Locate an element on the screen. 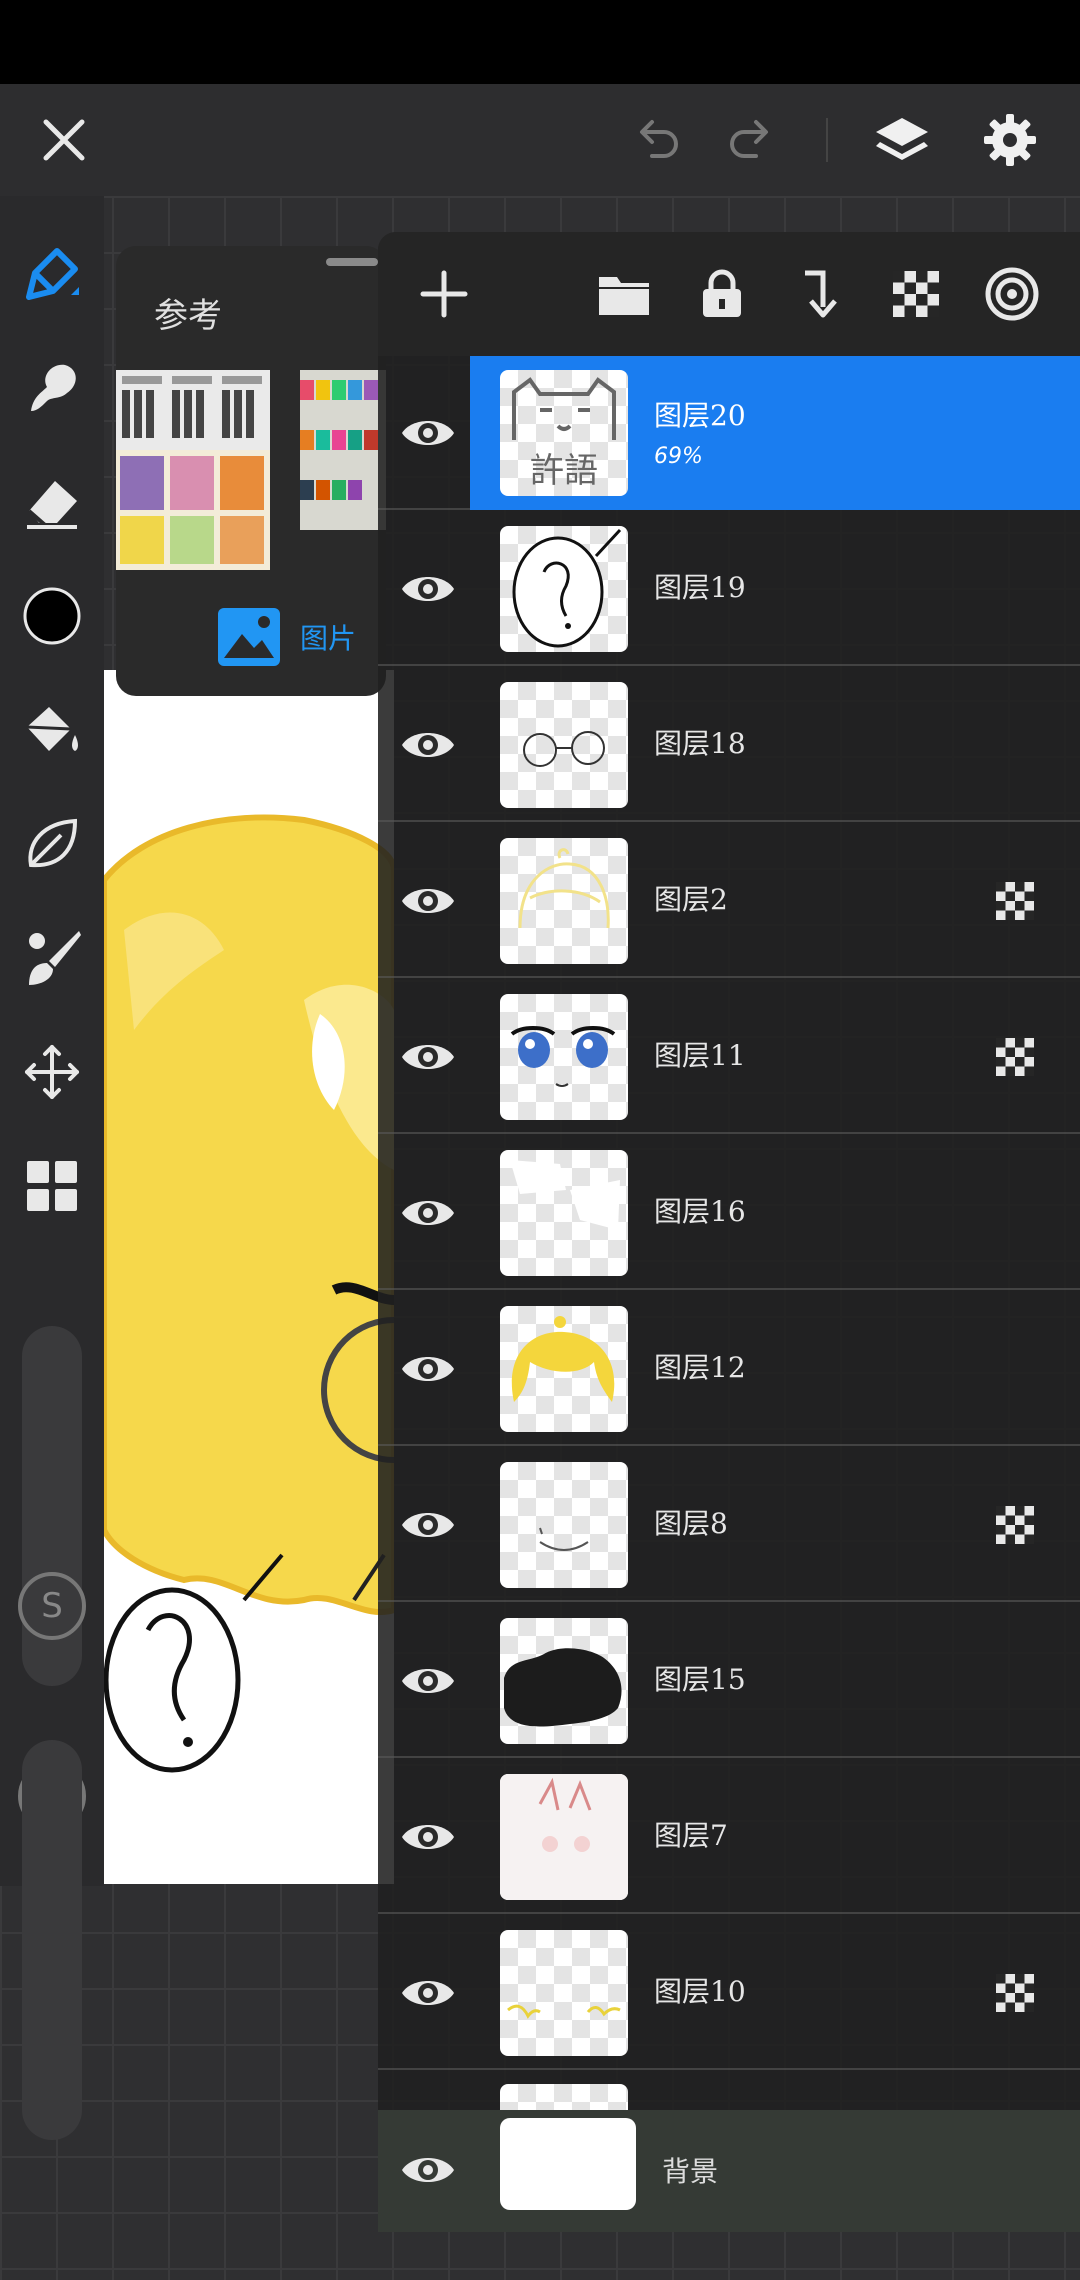 This screenshot has width=1080, height=2280. reference-source: 图片 is located at coordinates (286, 637).